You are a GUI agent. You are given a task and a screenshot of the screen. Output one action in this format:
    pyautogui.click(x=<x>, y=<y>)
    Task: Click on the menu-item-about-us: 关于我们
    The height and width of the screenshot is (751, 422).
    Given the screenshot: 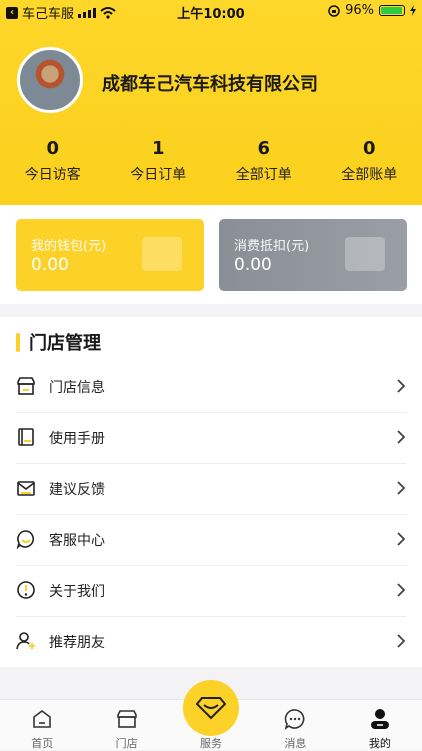 What is the action you would take?
    pyautogui.click(x=211, y=590)
    